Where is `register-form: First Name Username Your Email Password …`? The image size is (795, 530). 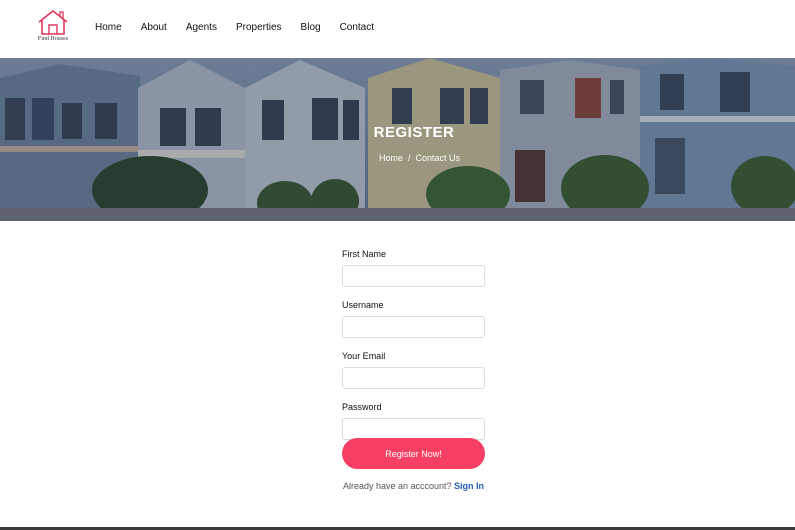
register-form: First Name Username Your Email Password … is located at coordinates (413, 359).